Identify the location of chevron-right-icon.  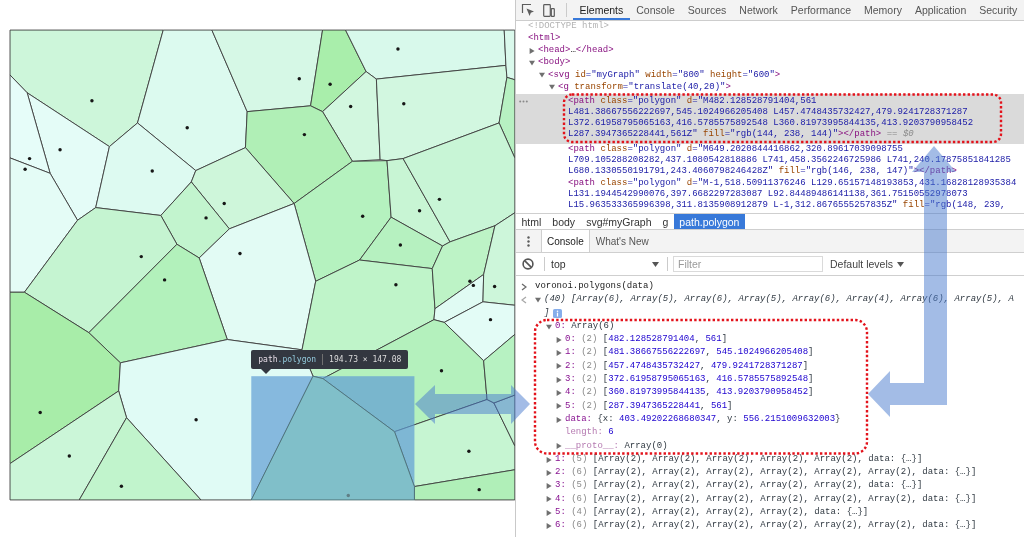
(524, 286).